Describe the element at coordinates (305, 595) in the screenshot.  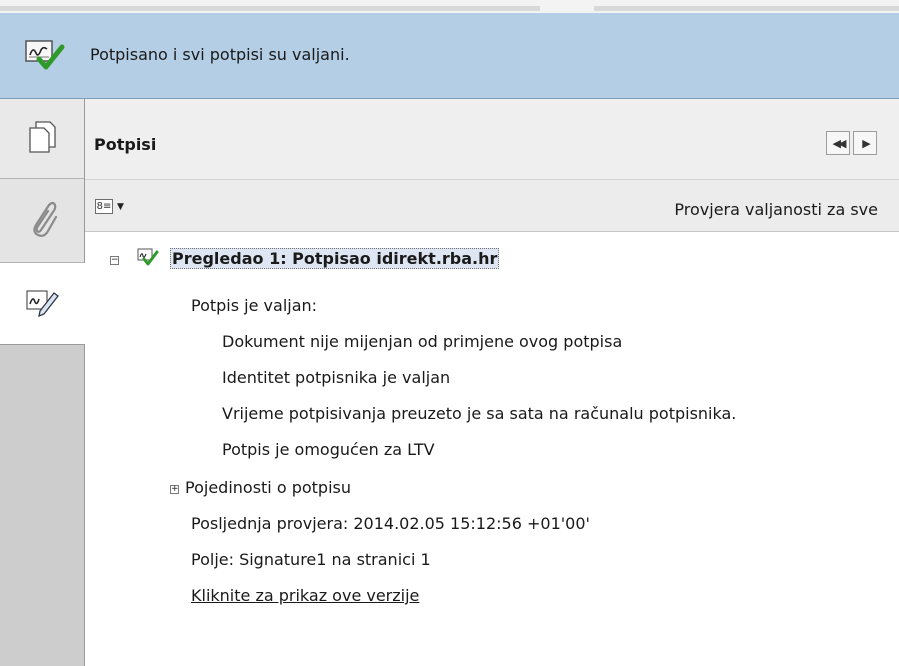
I see `view-version-link: Kliknite za prikaz ove verzije` at that location.